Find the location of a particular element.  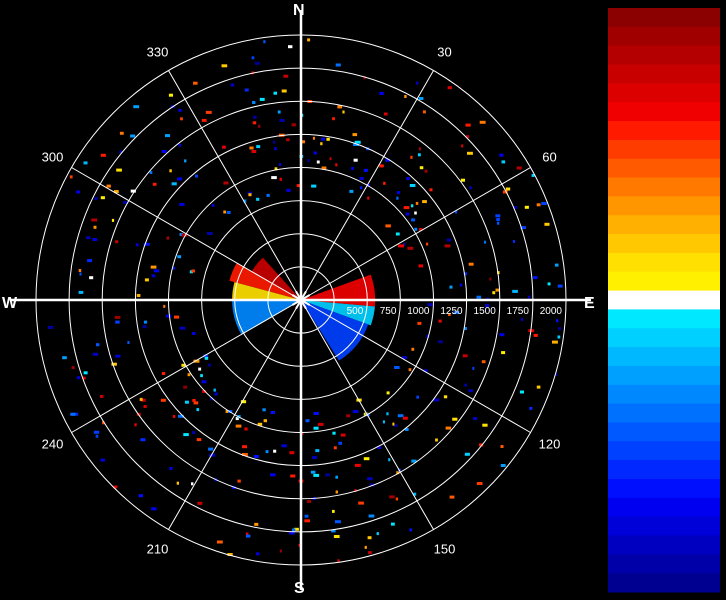

colorbar-label: -3.33m/s is located at coordinates (627, 395).